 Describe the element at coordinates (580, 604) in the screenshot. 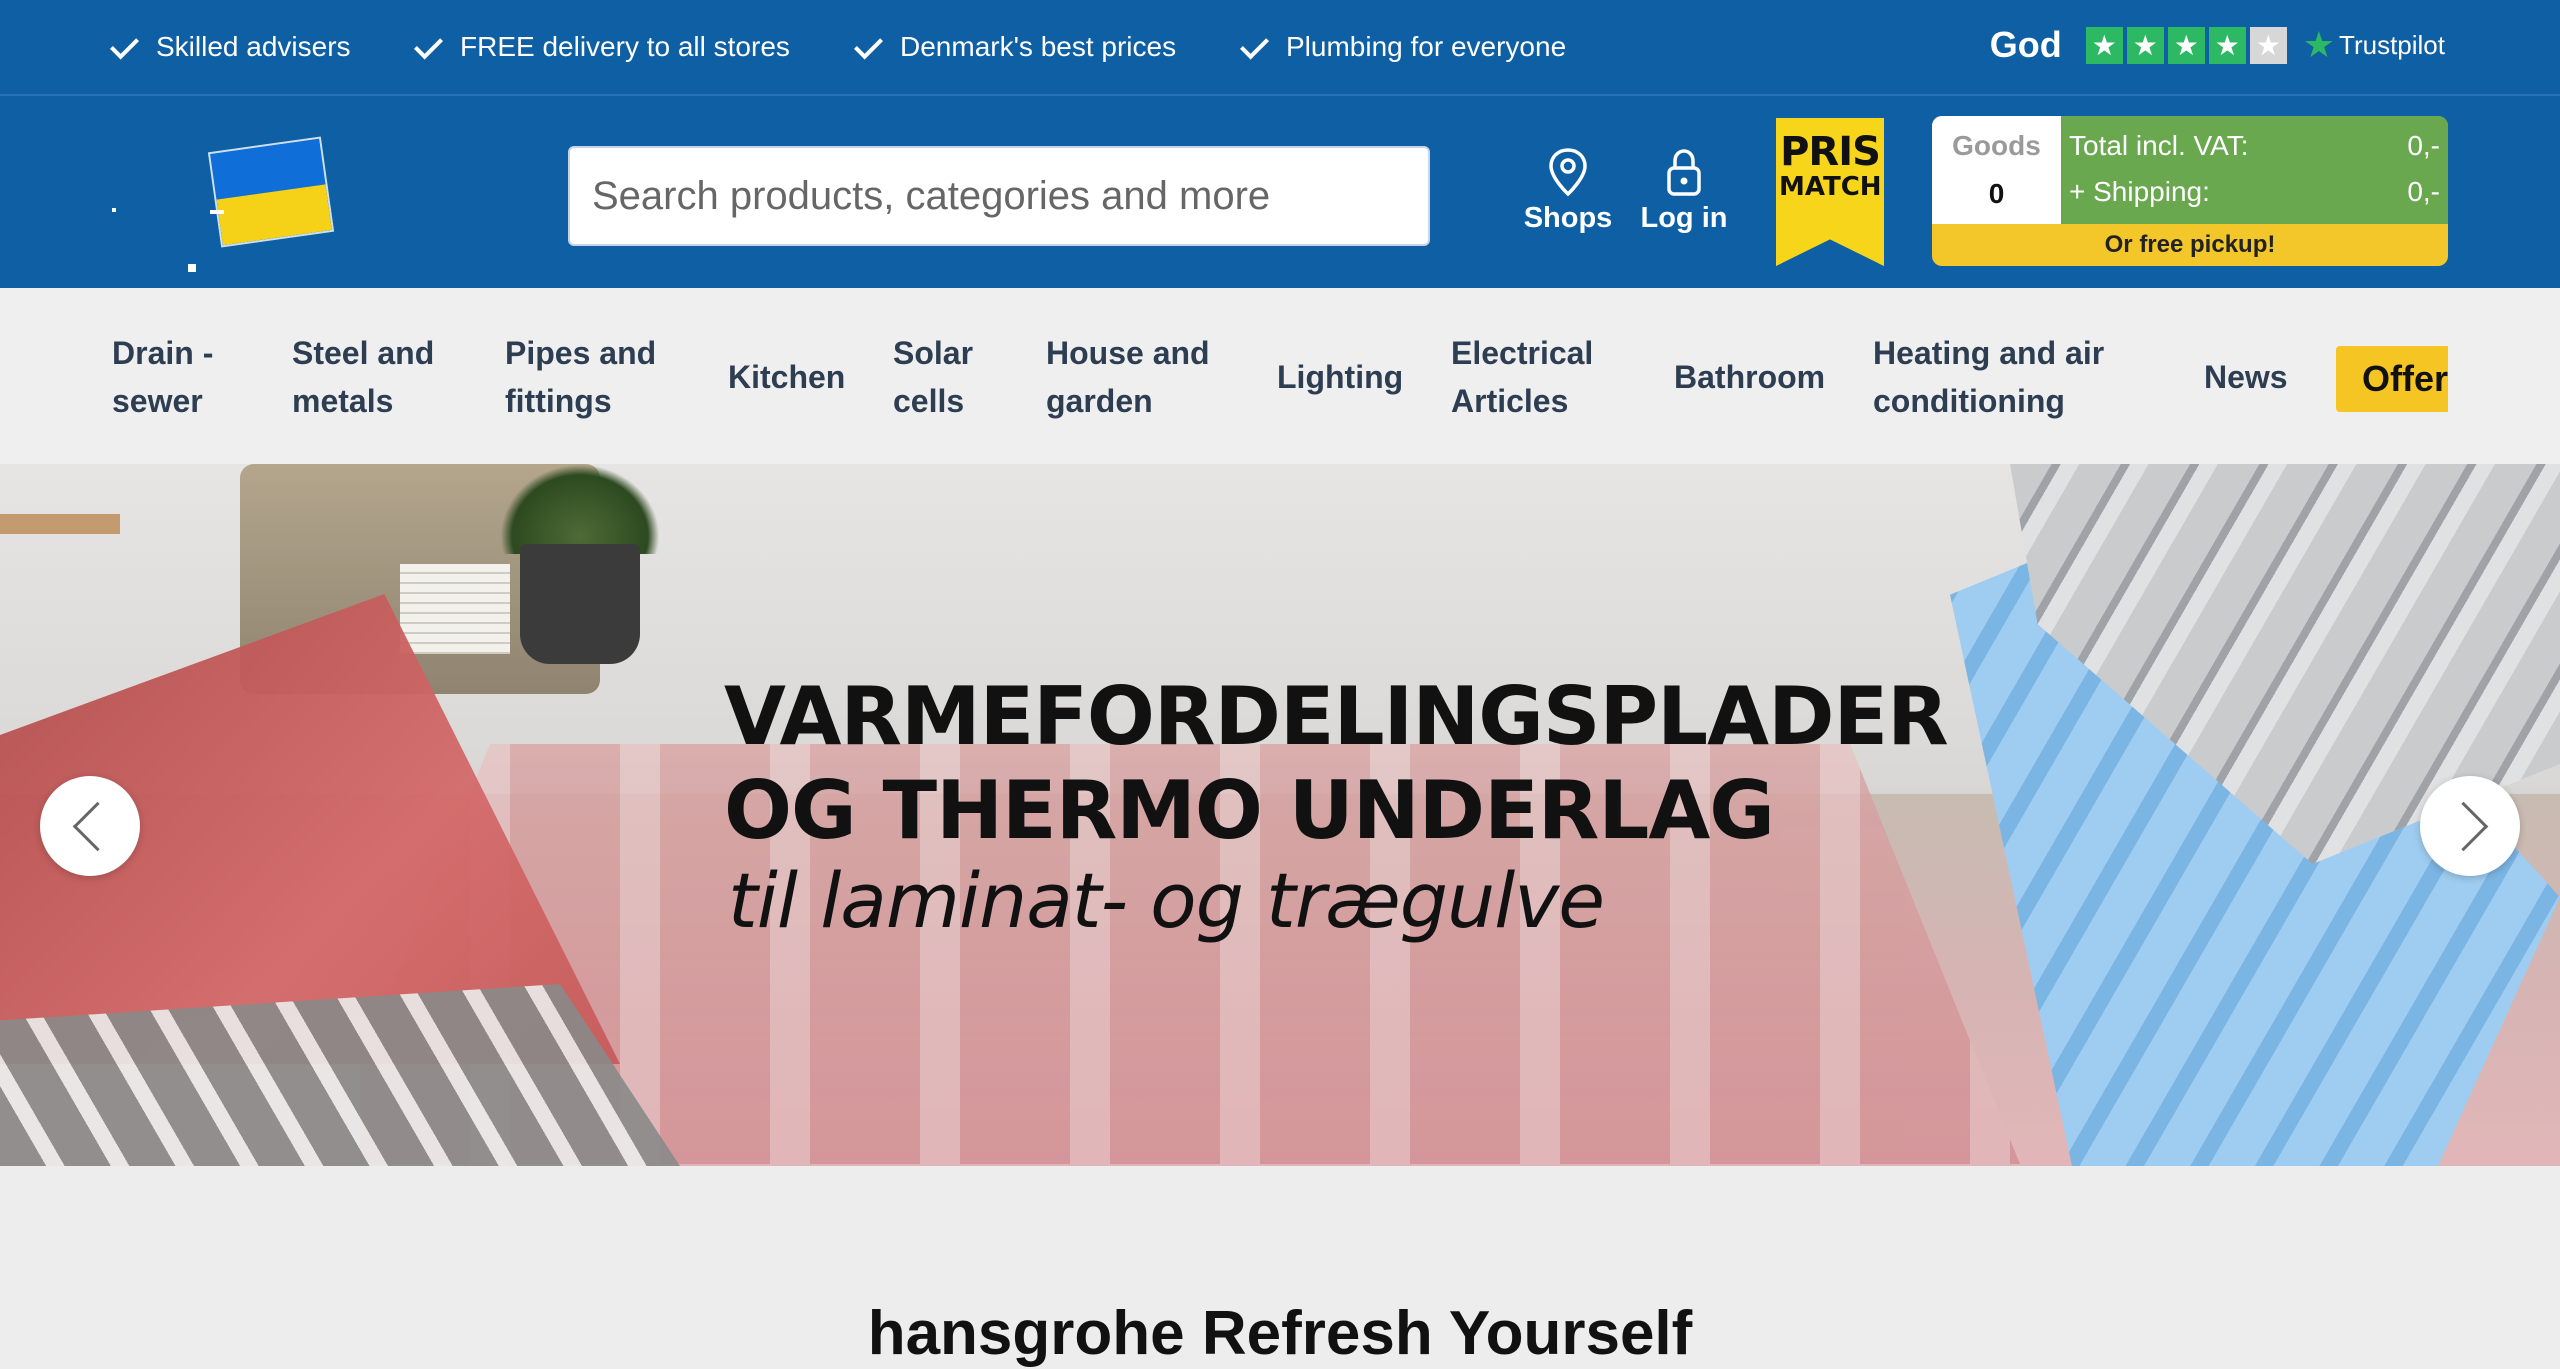

I see `hero-plant-pot` at that location.